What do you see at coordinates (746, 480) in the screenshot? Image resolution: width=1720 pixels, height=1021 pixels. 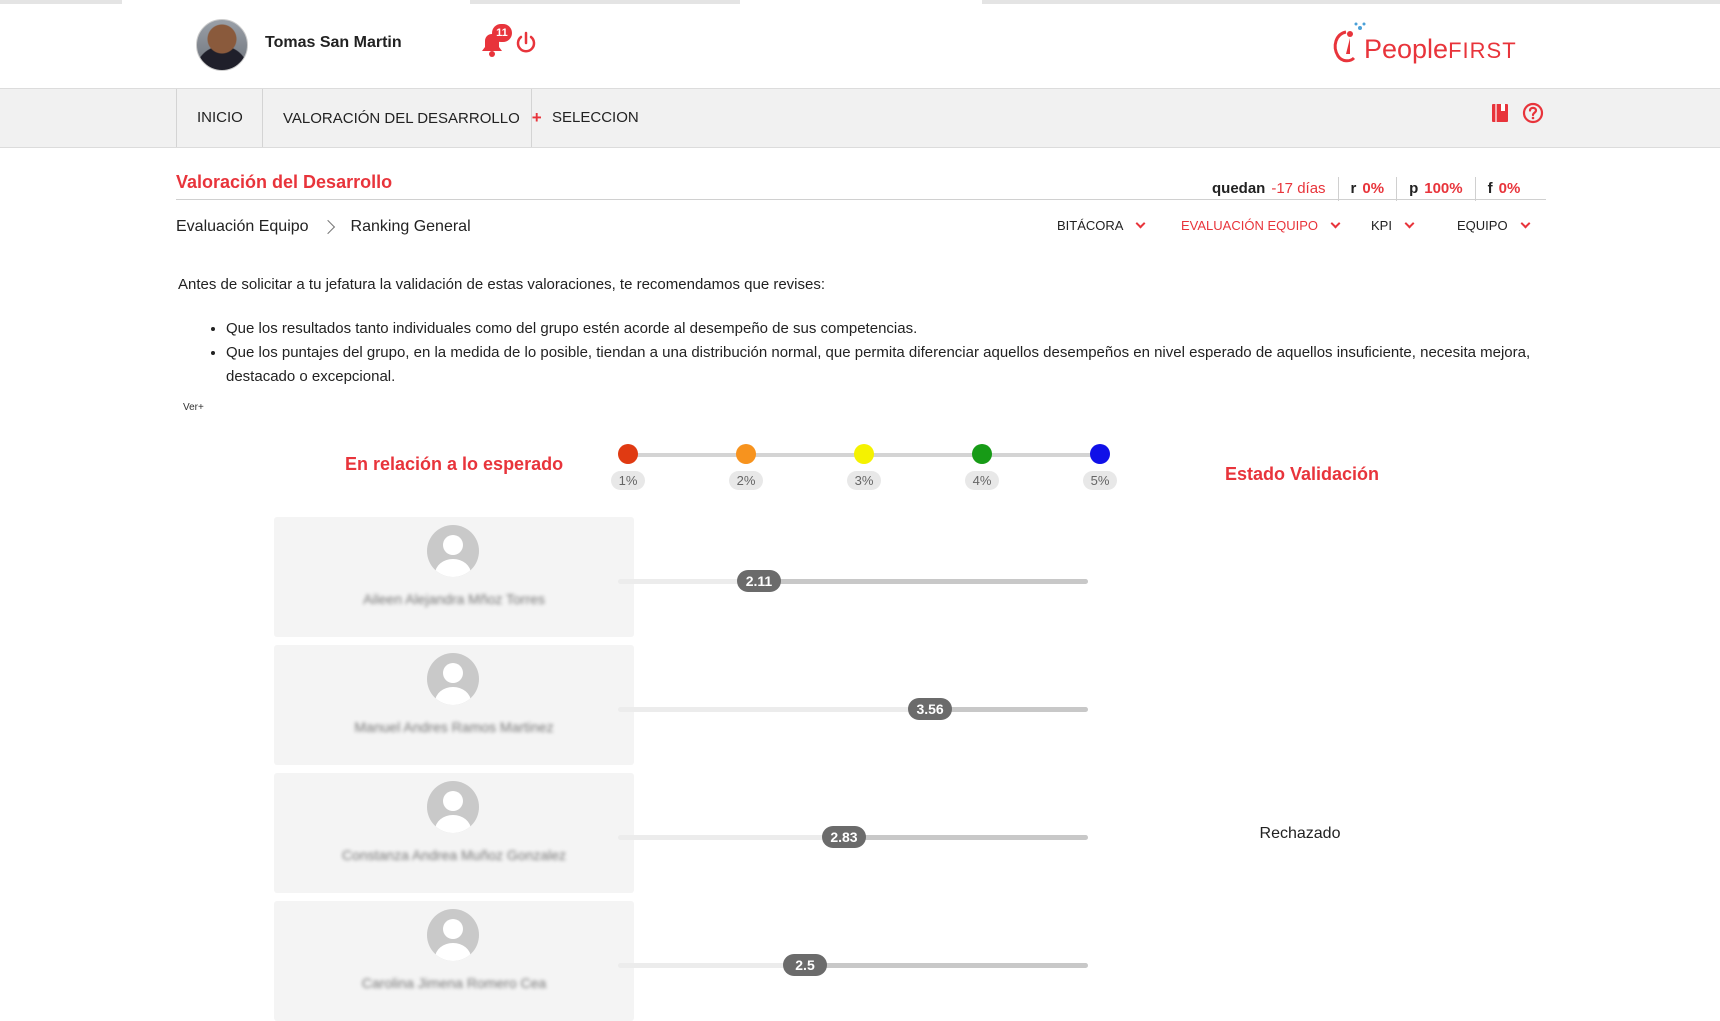 I see `legend-label: 2%` at bounding box center [746, 480].